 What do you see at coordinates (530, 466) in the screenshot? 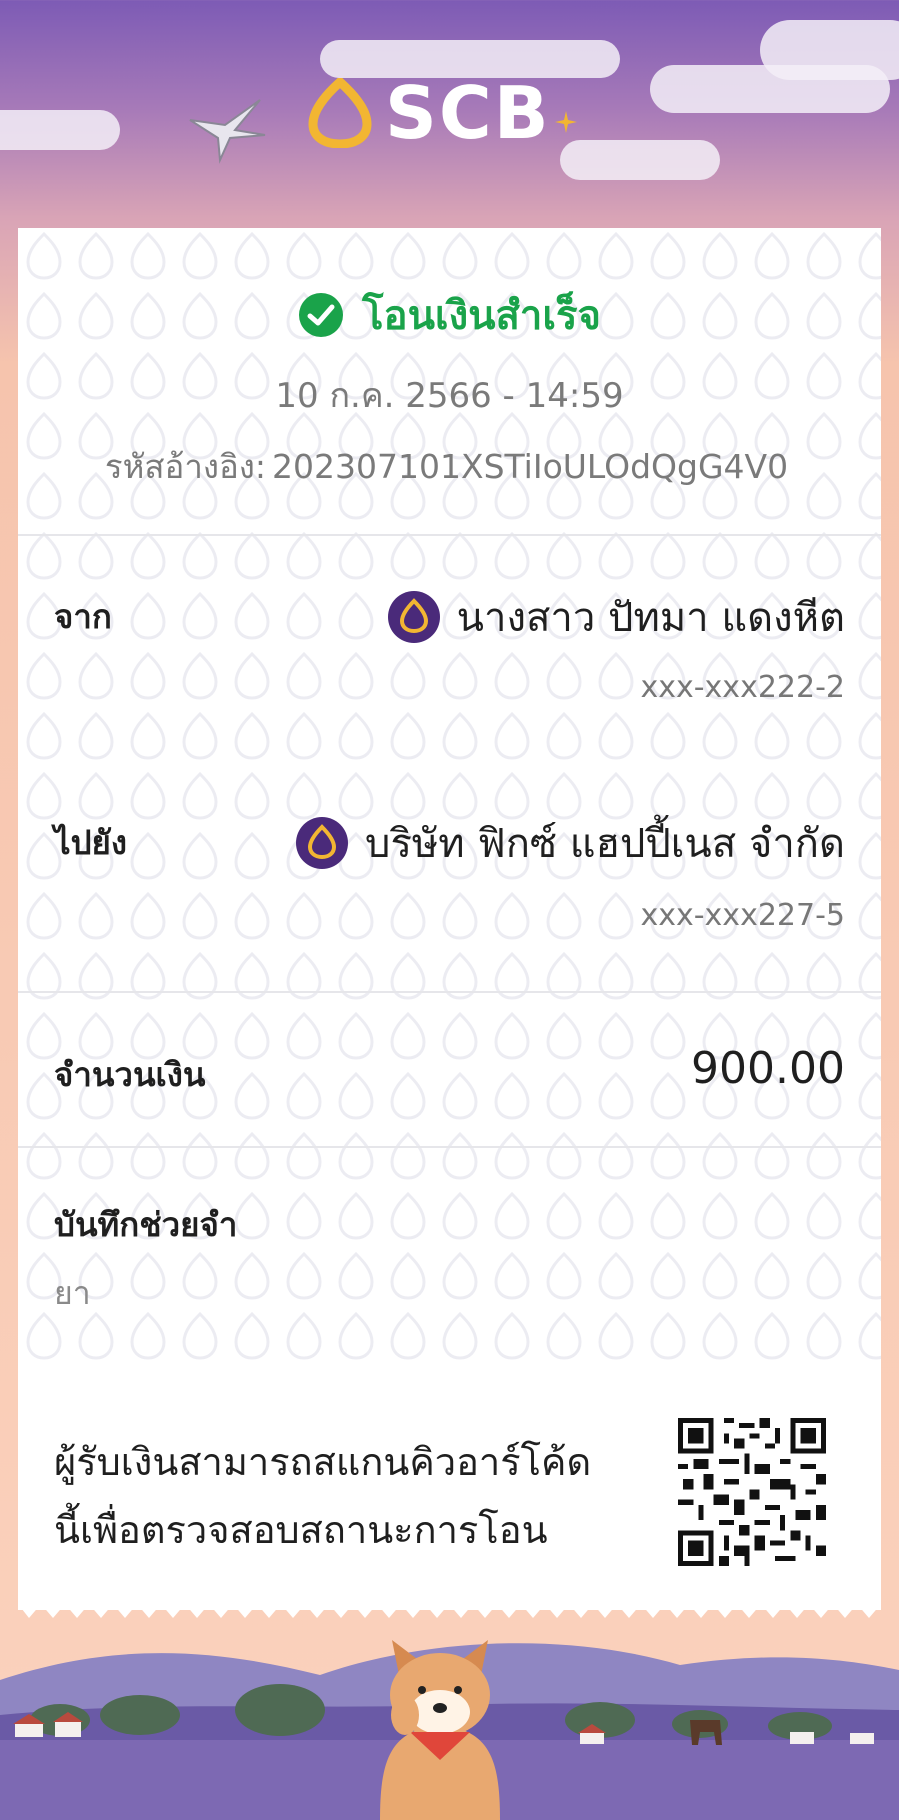
I see `reference-value: 202307101XSTiIoULOdQgG4V0` at bounding box center [530, 466].